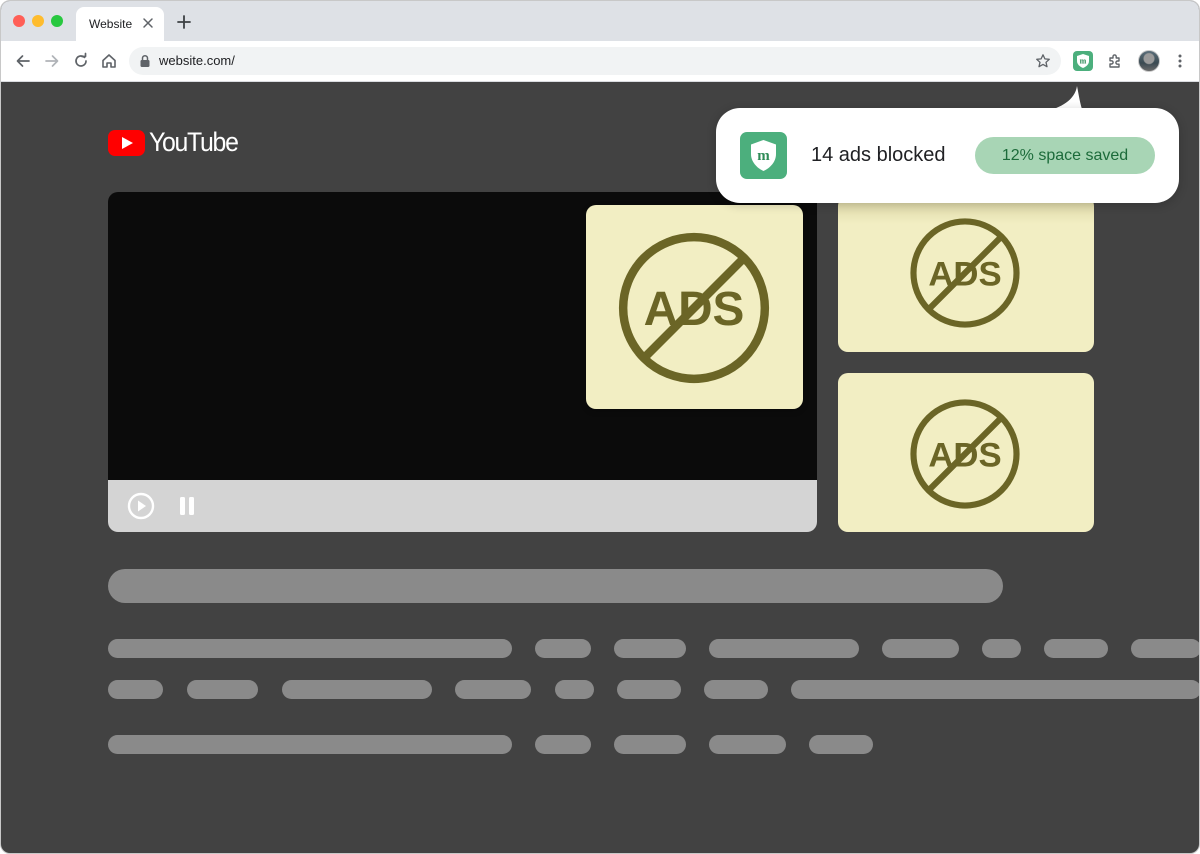  Describe the element at coordinates (1180, 61) in the screenshot. I see `kebab-icon` at that location.